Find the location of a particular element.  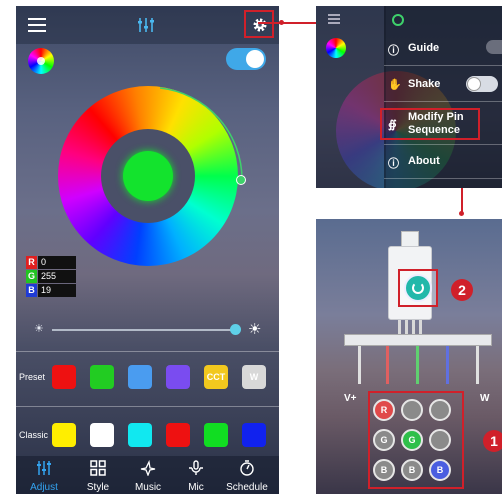

nav-label: Music is located at coordinates (148, 487).